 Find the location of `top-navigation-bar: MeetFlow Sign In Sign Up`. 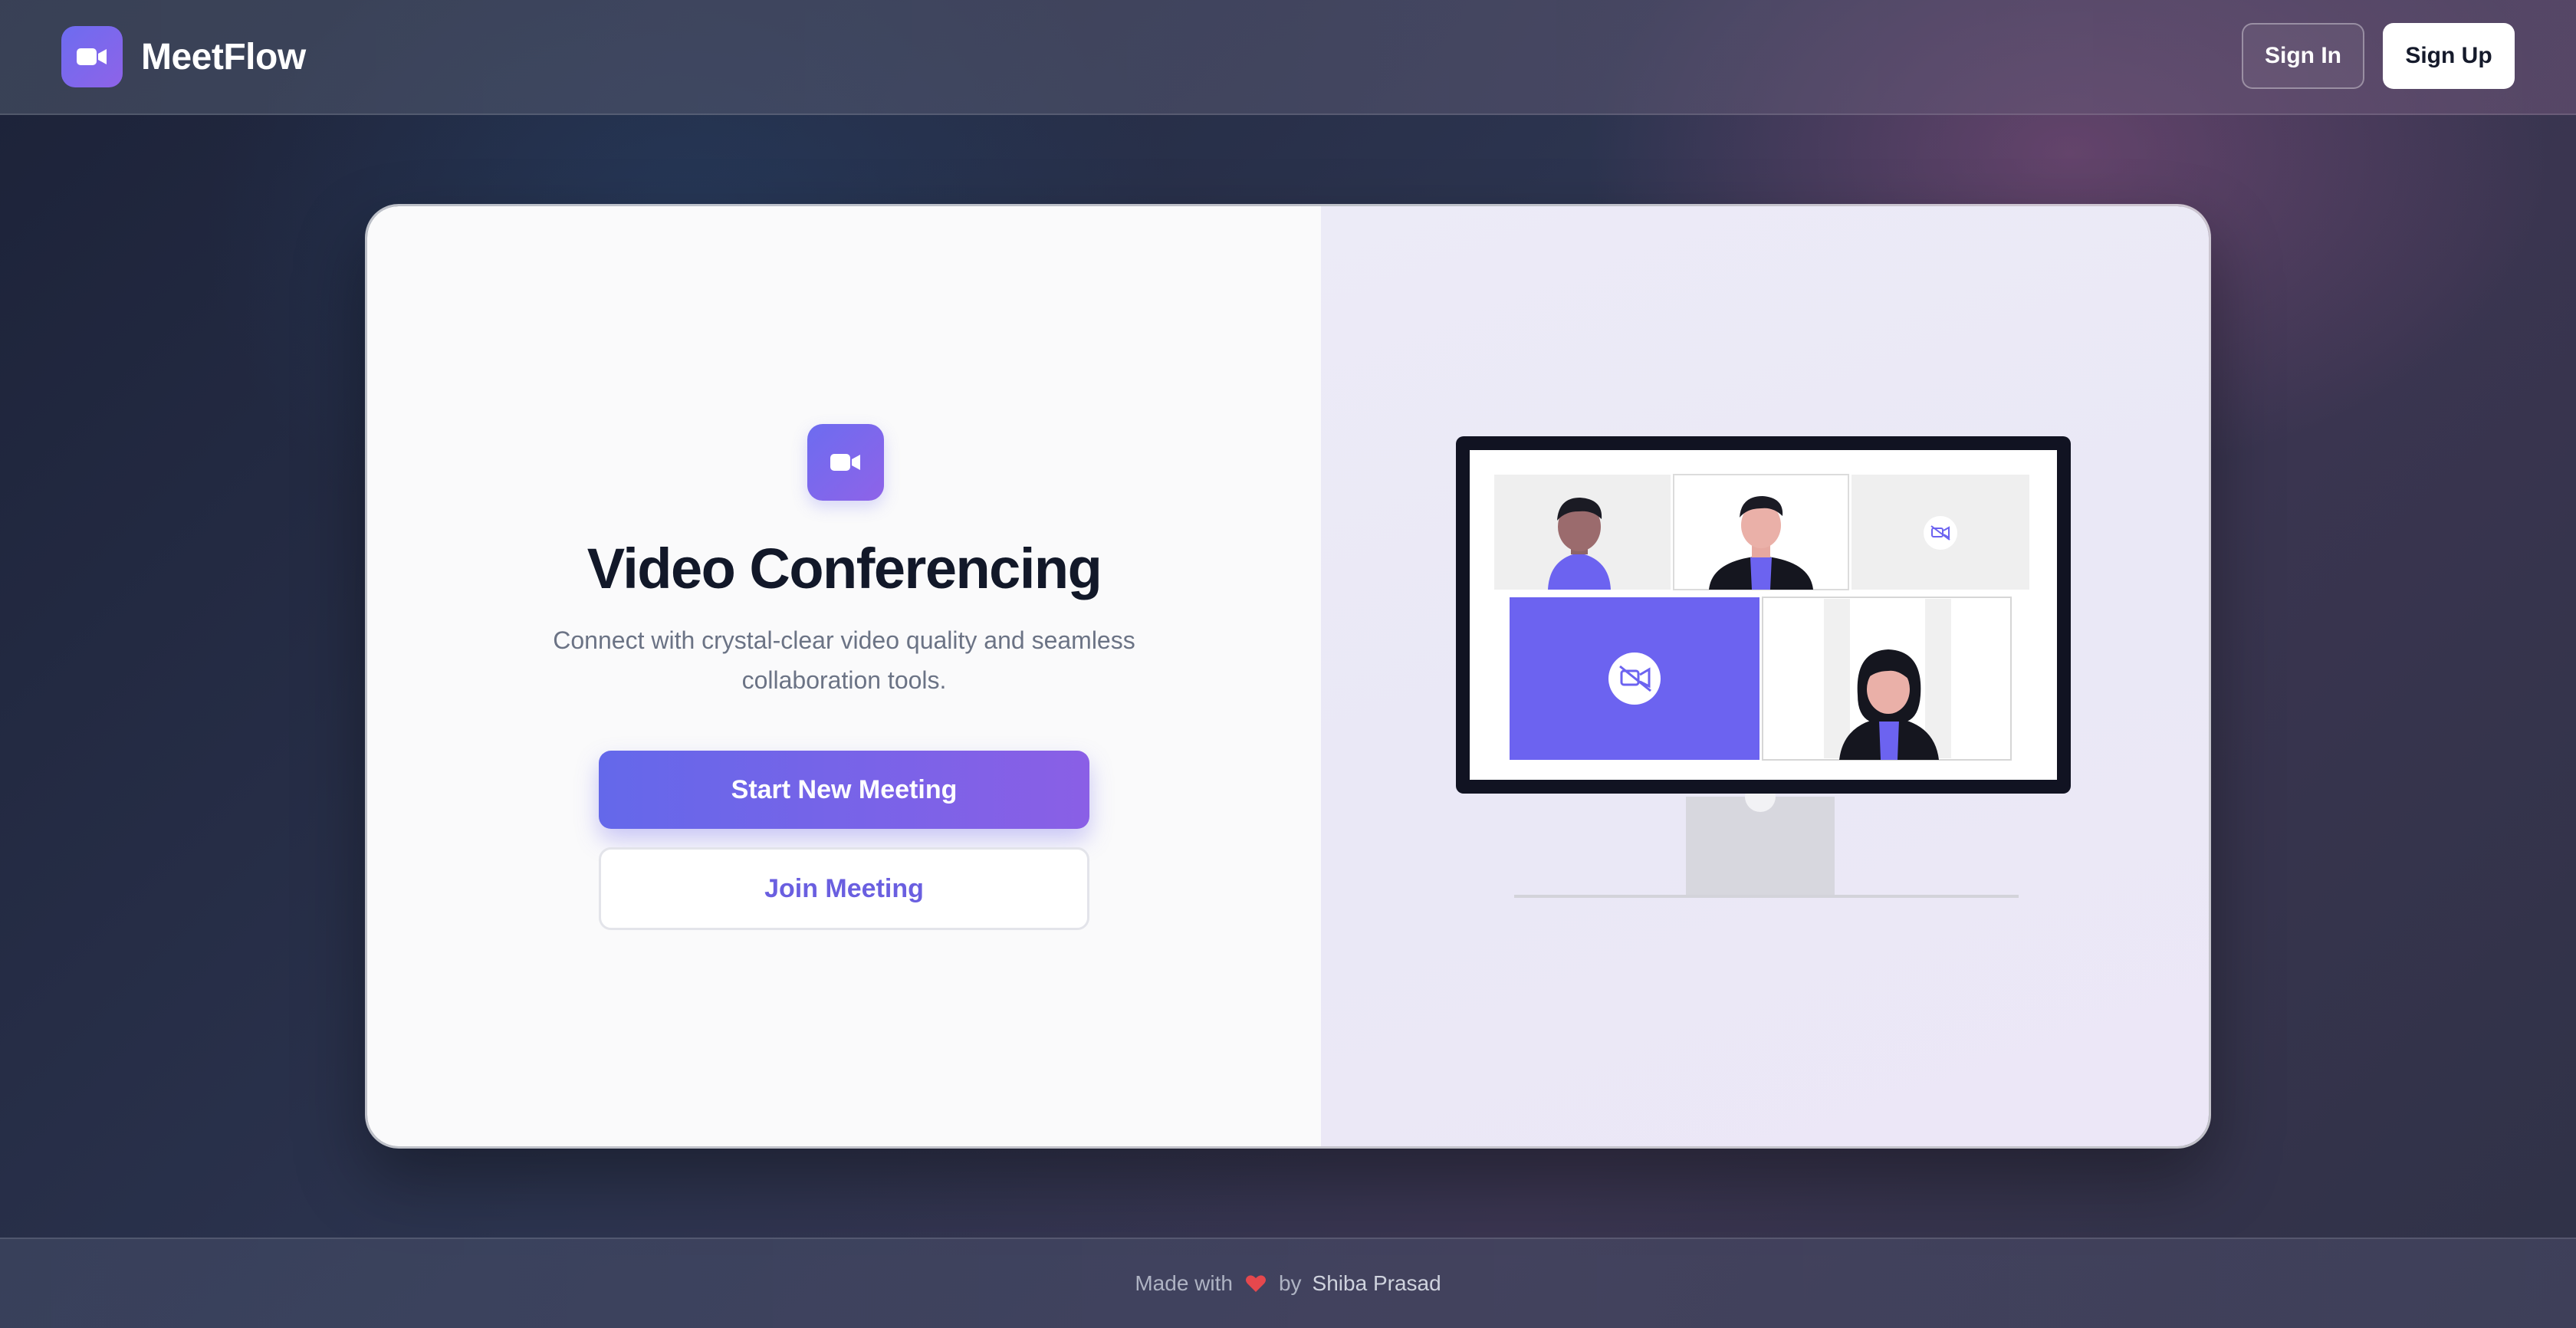

top-navigation-bar: MeetFlow Sign In Sign Up is located at coordinates (1288, 57).